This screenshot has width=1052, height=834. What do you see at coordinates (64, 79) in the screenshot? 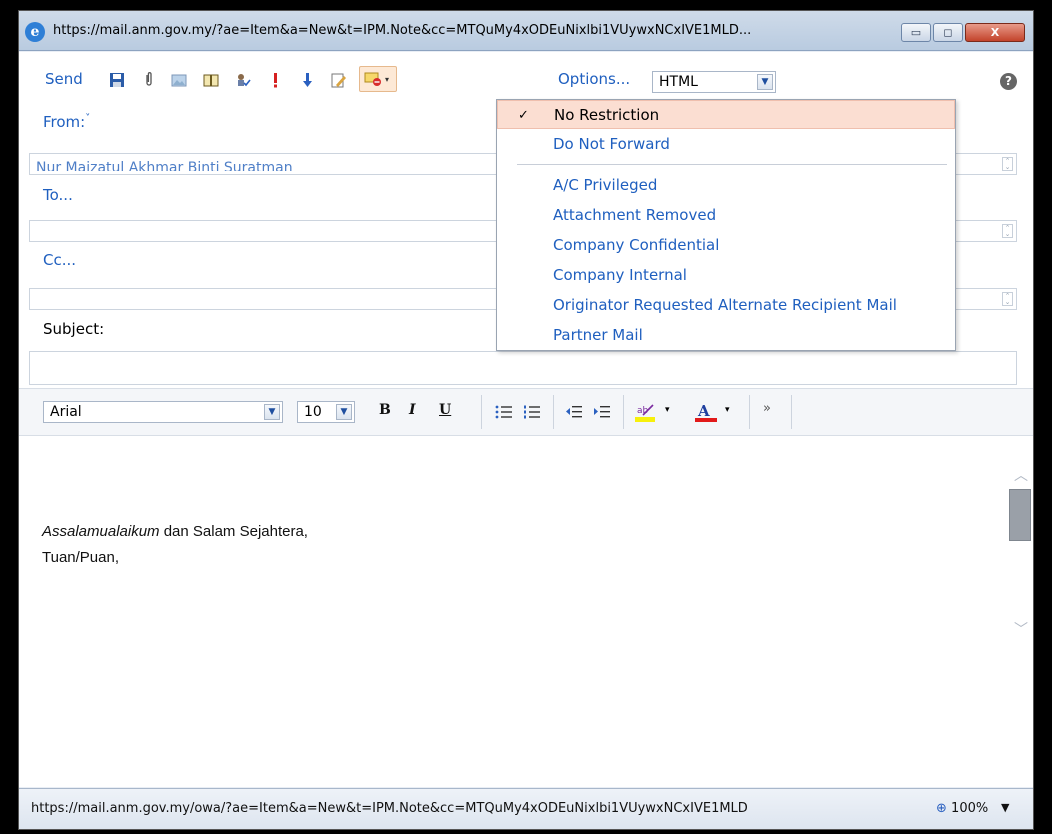
I see `send-button: Send` at bounding box center [64, 79].